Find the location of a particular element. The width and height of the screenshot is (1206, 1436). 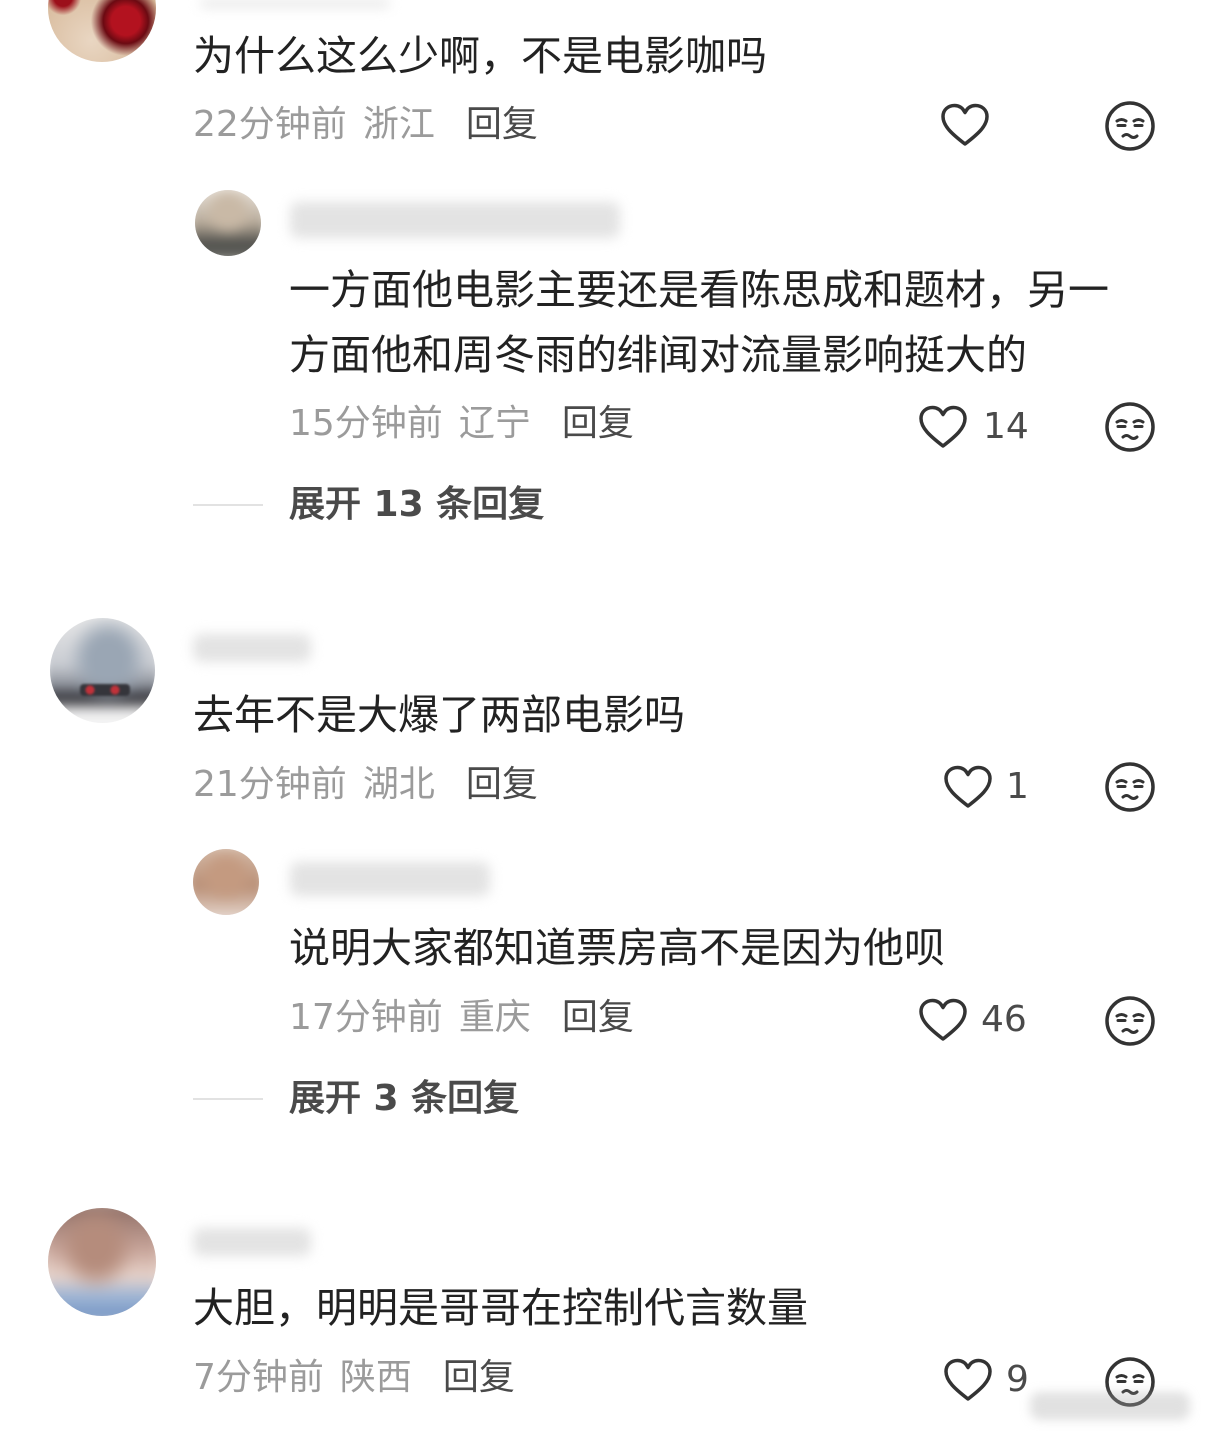

comment-location: 浙江 is located at coordinates (398, 124).